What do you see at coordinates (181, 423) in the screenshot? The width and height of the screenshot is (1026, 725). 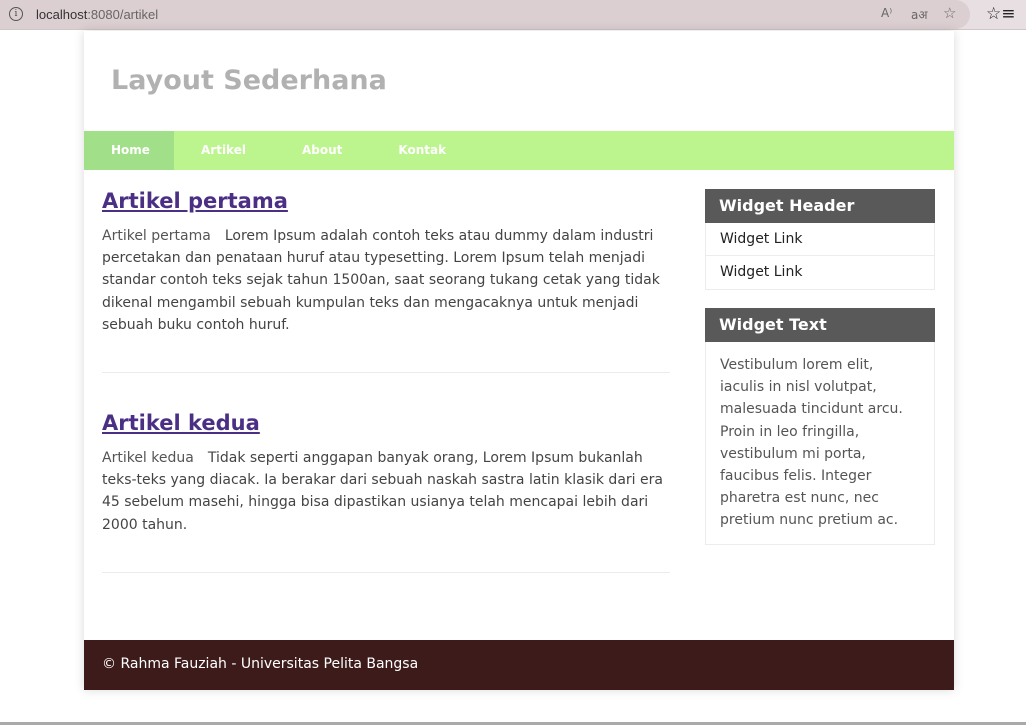 I see `article-title-link: Artikel kedua` at bounding box center [181, 423].